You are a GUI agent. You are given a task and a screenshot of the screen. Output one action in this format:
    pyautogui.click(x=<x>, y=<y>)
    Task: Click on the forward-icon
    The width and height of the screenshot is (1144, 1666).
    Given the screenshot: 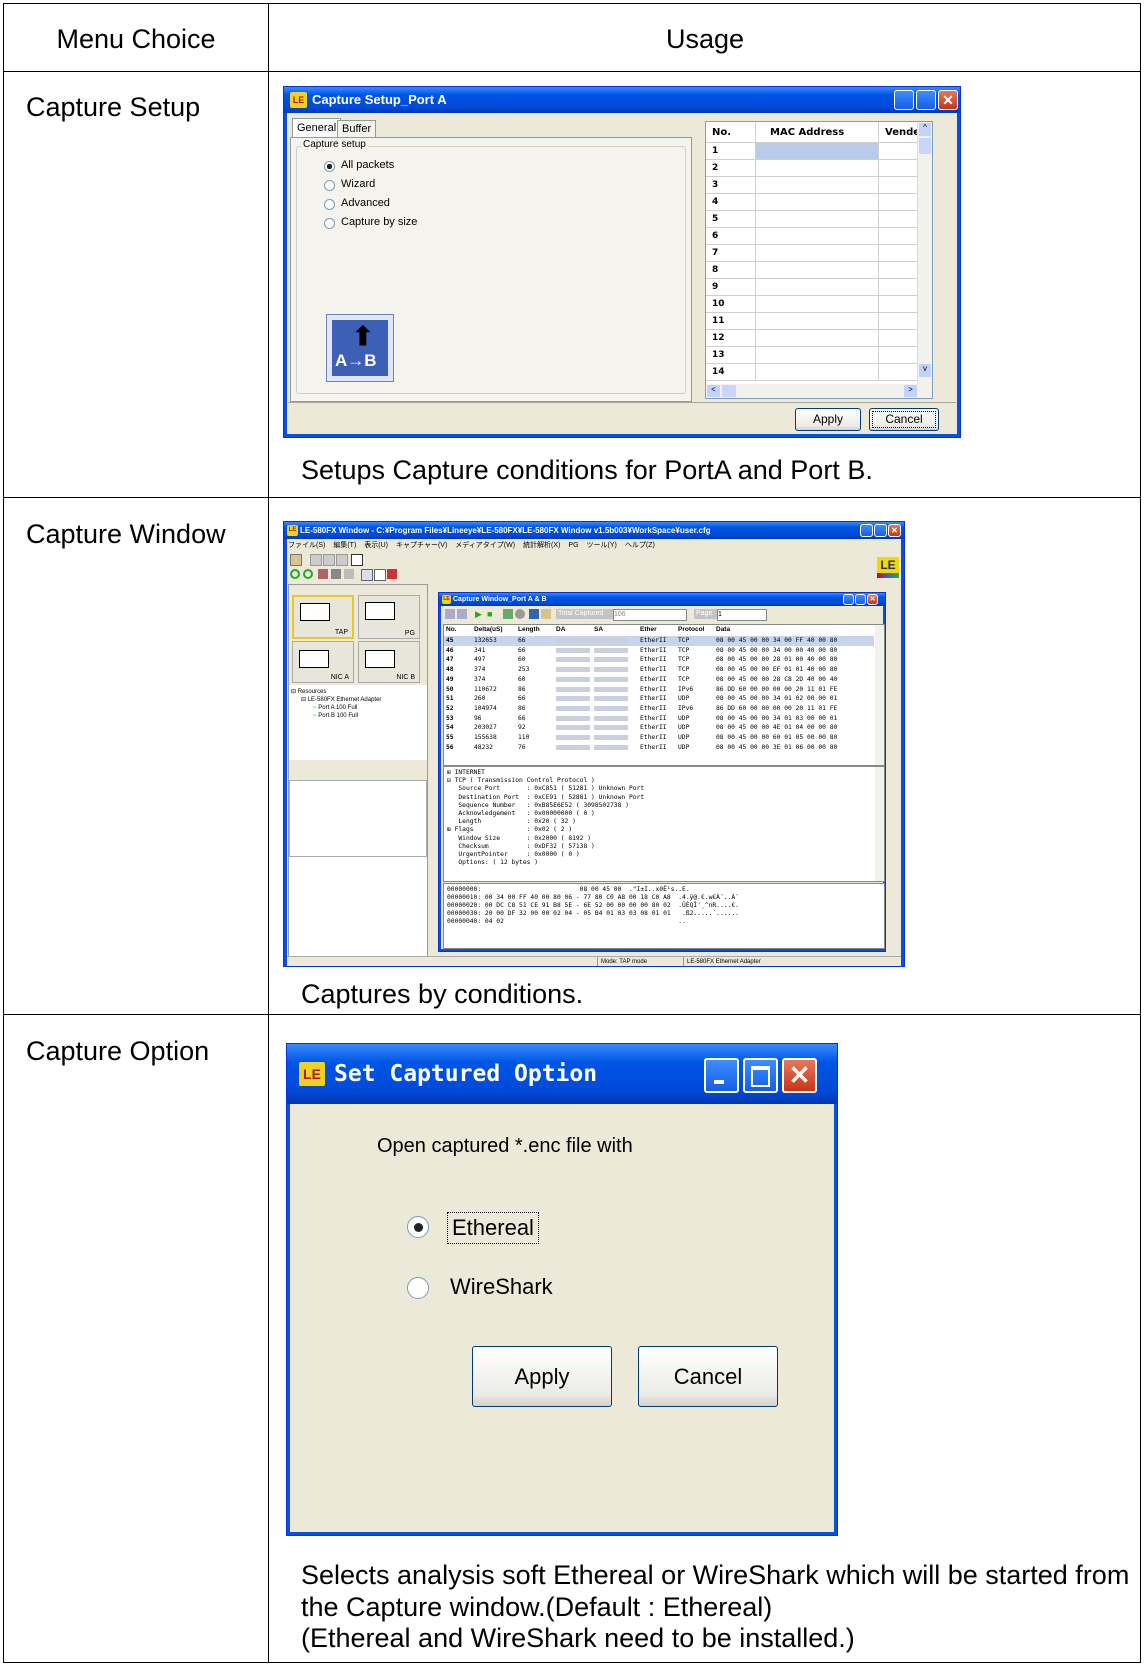 What is the action you would take?
    pyautogui.click(x=462, y=614)
    